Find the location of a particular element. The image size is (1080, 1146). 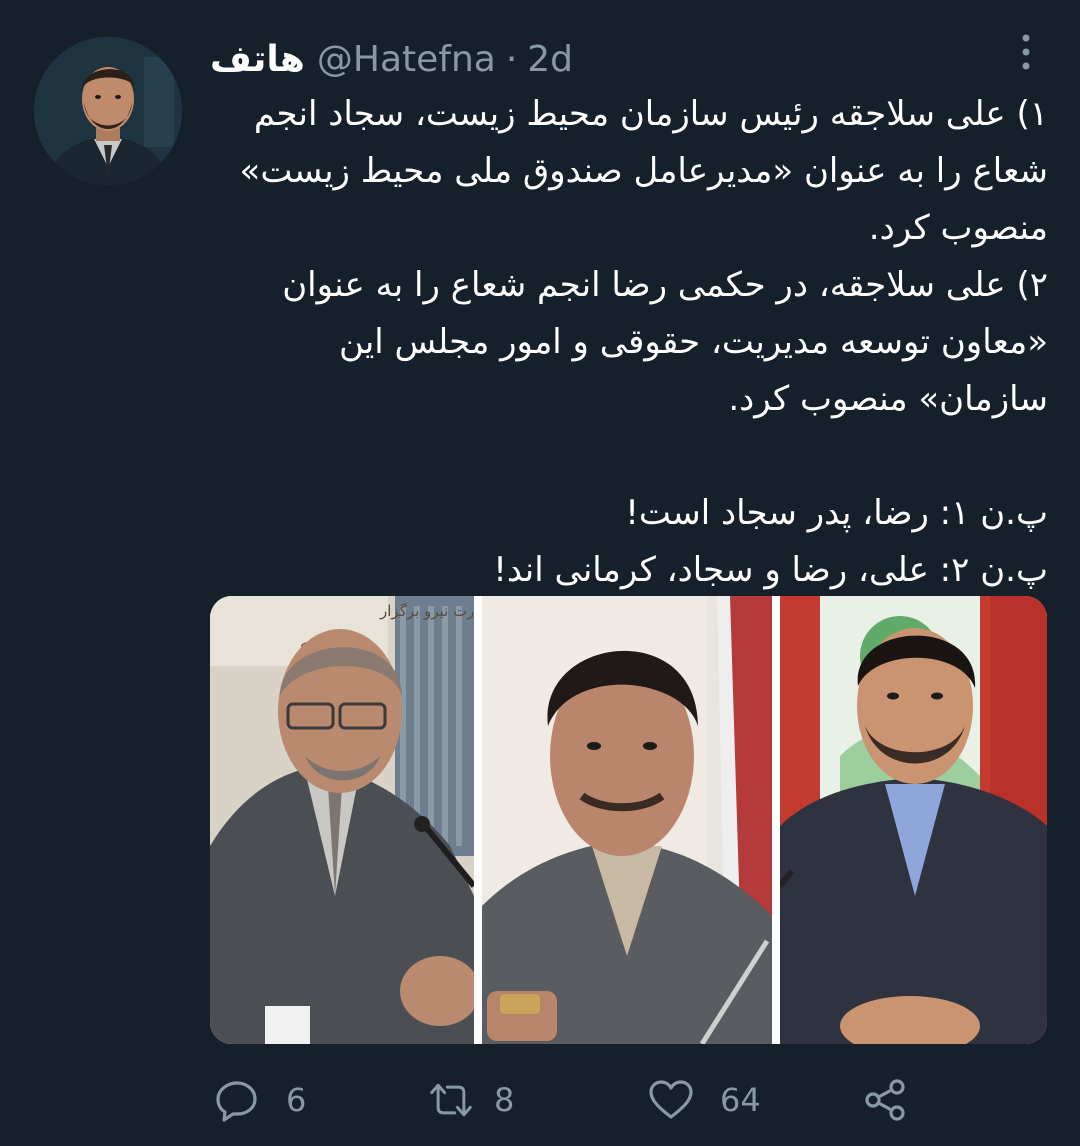

avatar-portrait is located at coordinates (108, 111).